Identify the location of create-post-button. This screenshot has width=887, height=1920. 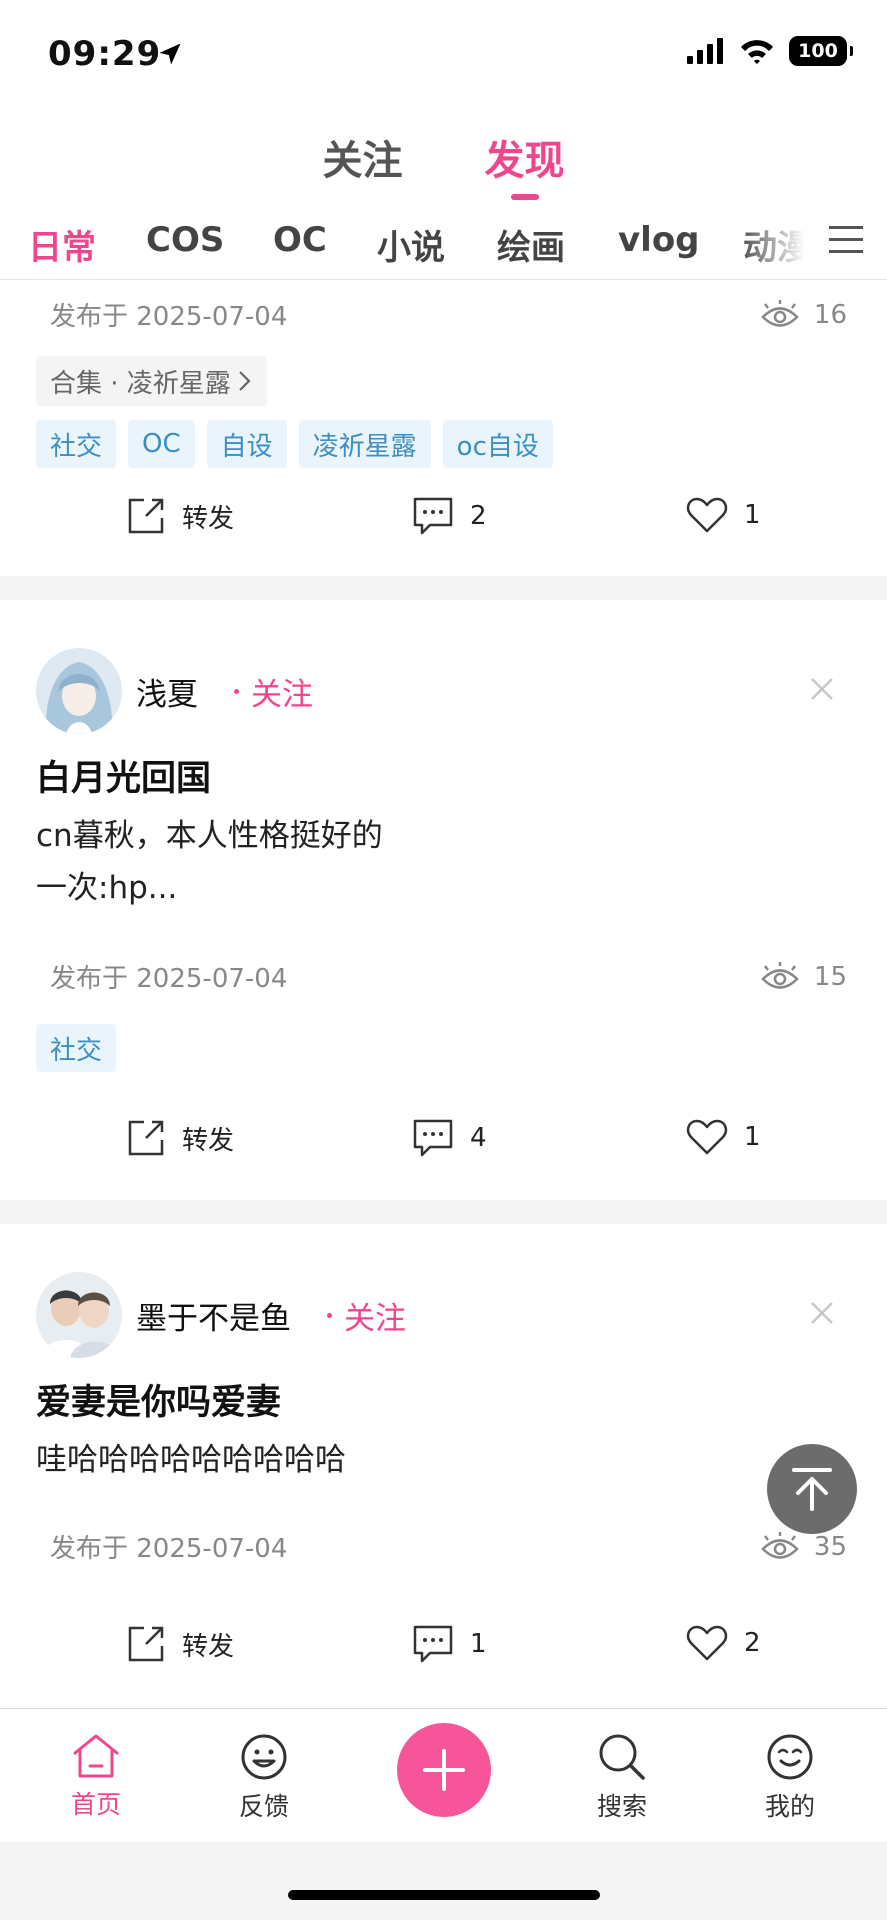
(444, 1770).